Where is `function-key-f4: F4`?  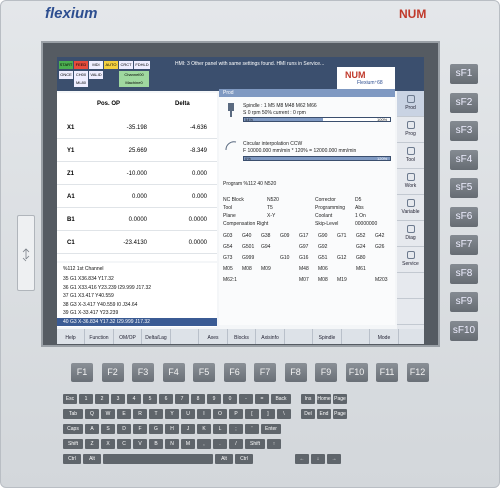 function-key-f4: F4 is located at coordinates (173, 372).